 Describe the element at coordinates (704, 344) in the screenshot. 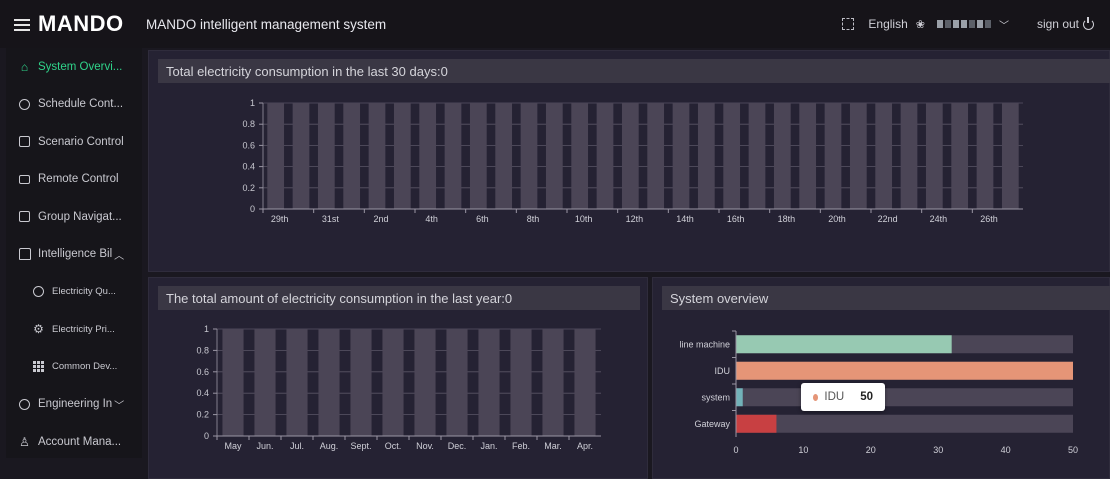

I see `y-tick-label: line machine` at that location.